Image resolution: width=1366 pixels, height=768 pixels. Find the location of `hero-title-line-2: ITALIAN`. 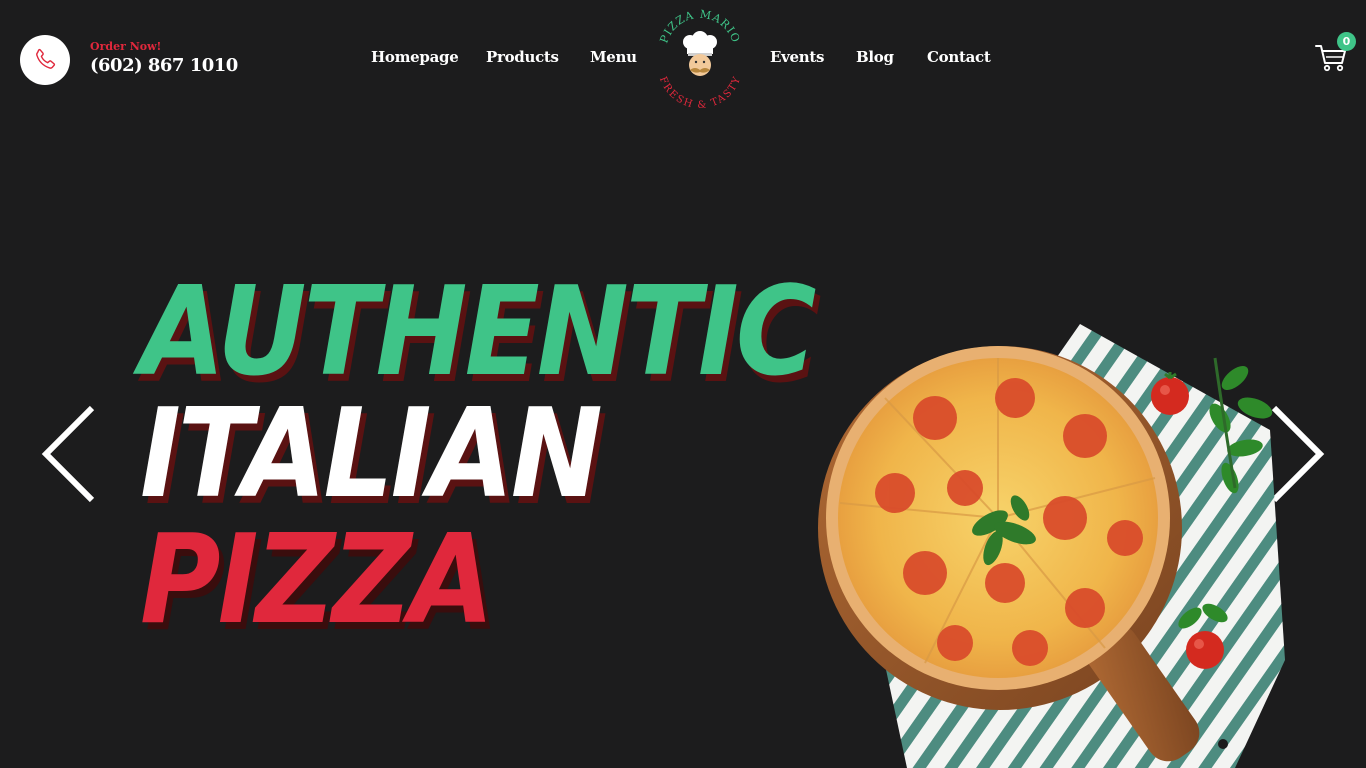

hero-title-line-2: ITALIAN is located at coordinates (371, 453).